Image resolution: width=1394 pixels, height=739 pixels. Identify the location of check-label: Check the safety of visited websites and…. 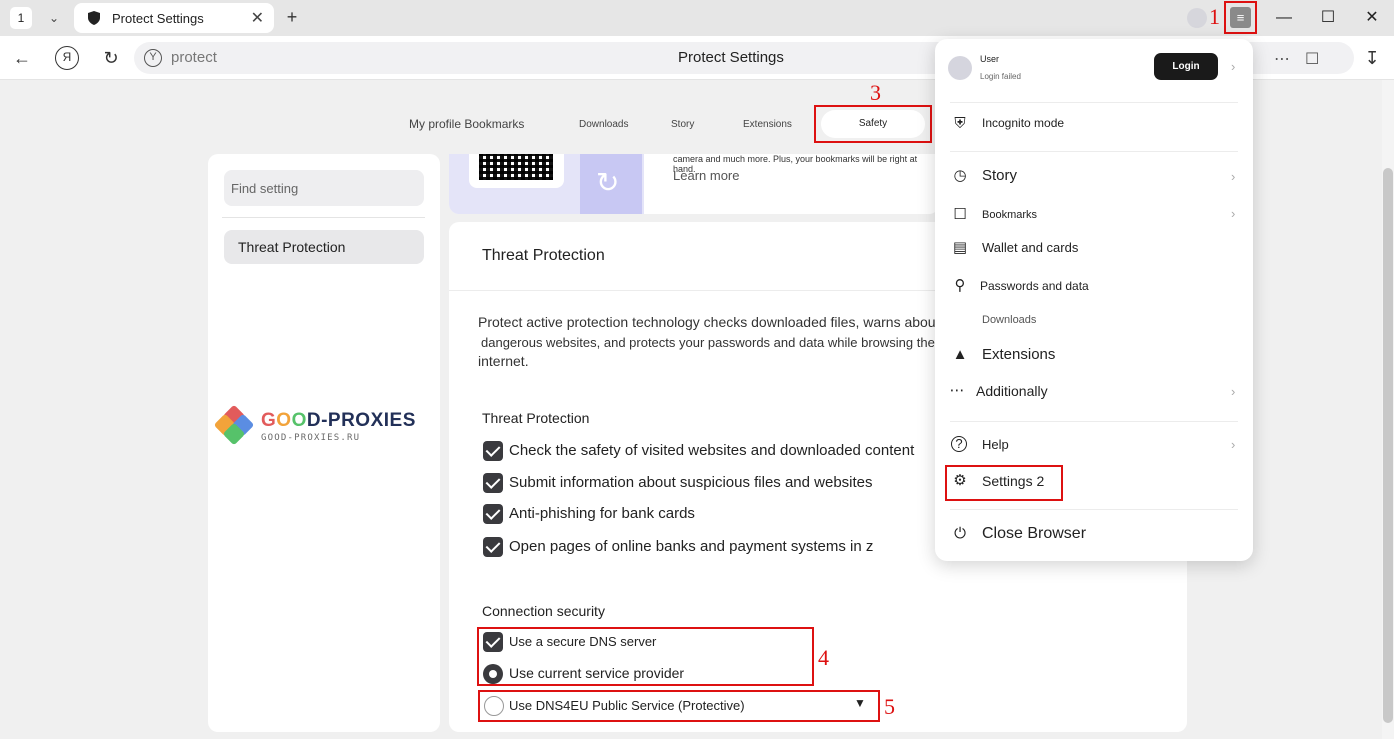
(712, 450).